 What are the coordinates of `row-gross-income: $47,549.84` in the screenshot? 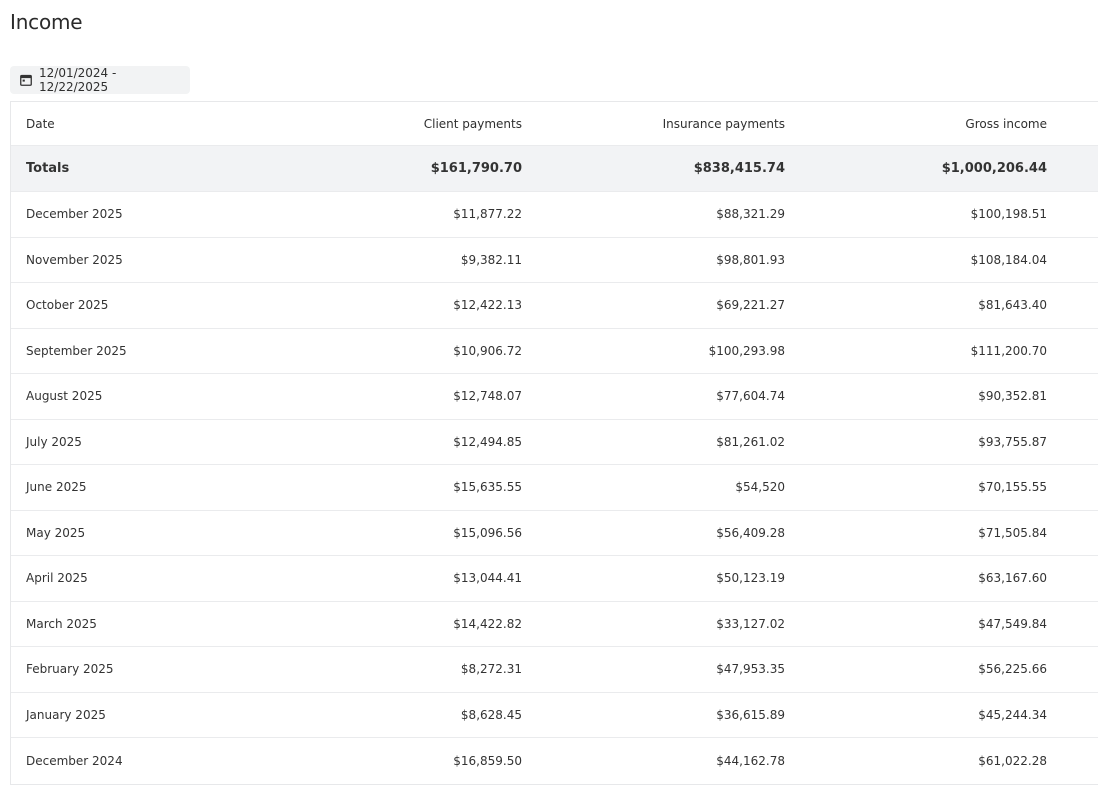 It's located at (1012, 623).